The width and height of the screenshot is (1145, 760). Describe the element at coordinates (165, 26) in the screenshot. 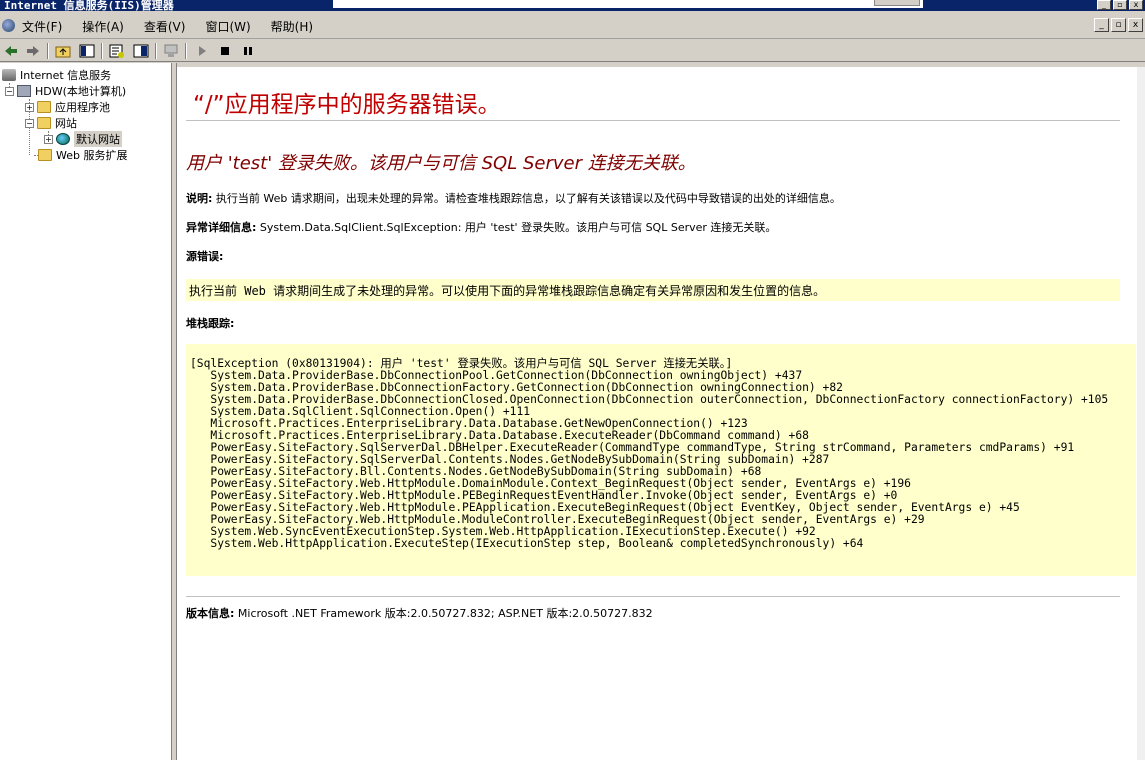

I see `menu-view: 查看(V)` at that location.